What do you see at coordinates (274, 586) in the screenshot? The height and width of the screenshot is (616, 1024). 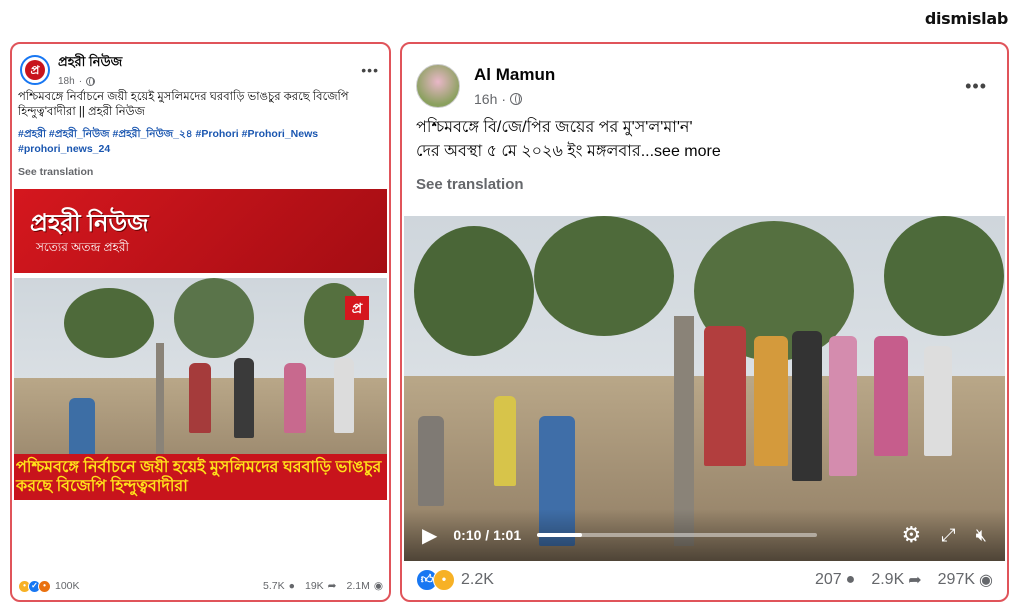 I see `comment-count: 5.7K` at bounding box center [274, 586].